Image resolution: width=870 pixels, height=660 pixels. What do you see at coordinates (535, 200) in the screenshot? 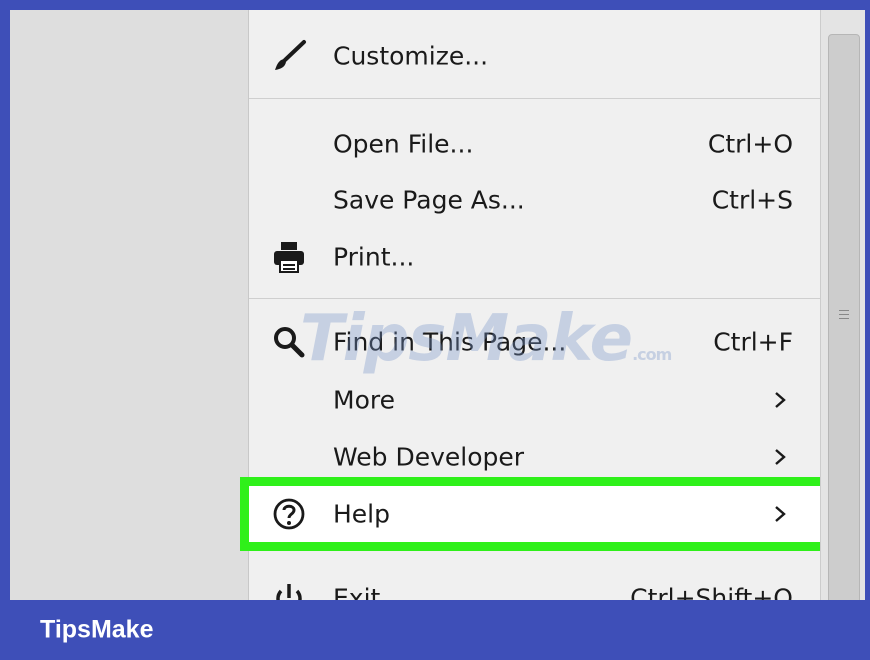
I see `menu-item-save-page-as: Save Page As... Ctrl+S` at bounding box center [535, 200].